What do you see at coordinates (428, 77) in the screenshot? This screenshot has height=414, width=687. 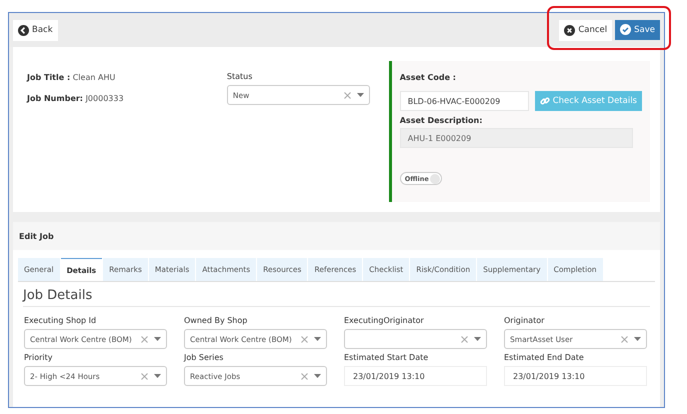 I see `field-label: Asset Code :` at bounding box center [428, 77].